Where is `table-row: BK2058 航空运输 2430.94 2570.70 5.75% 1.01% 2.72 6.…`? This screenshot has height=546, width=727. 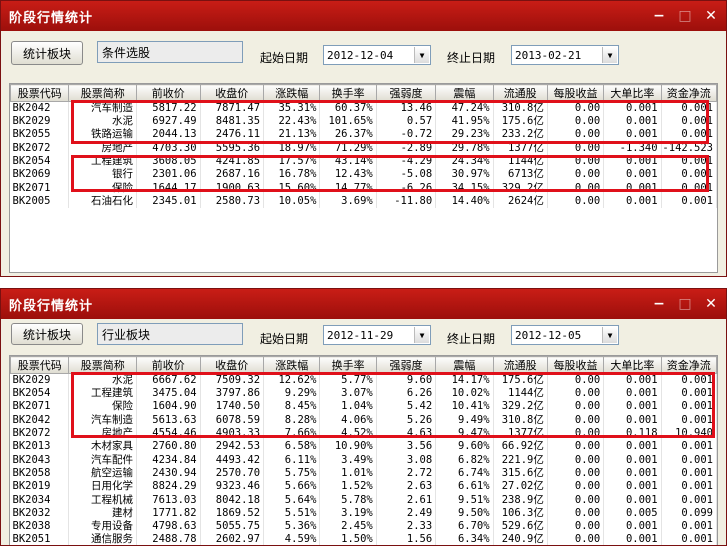 table-row: BK2058 航空运输 2430.94 2570.70 5.75% 1.01% 2.72 6.… is located at coordinates (363, 473).